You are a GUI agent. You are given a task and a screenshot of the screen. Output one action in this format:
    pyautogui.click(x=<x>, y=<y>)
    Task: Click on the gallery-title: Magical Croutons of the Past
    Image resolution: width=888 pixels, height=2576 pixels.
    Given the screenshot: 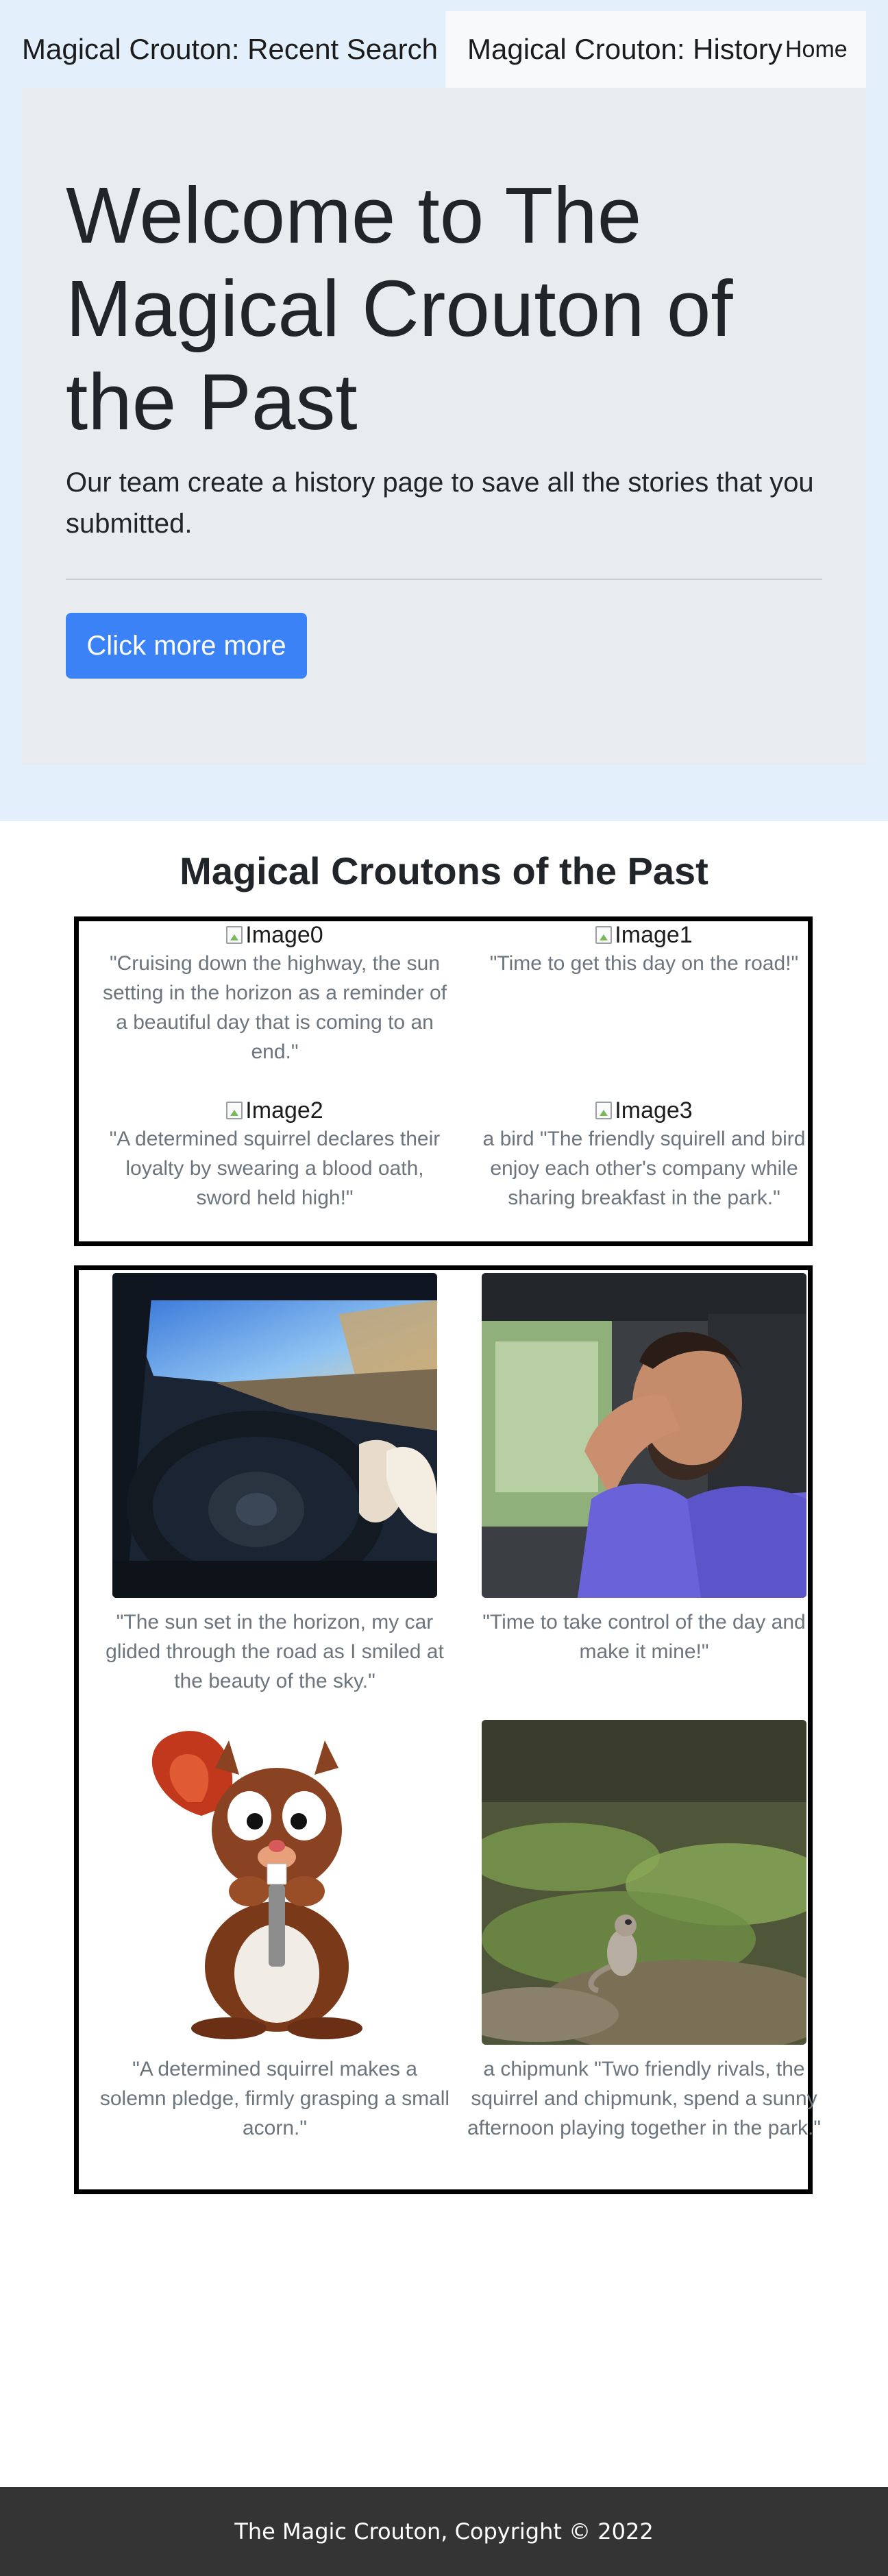 What is the action you would take?
    pyautogui.click(x=444, y=870)
    